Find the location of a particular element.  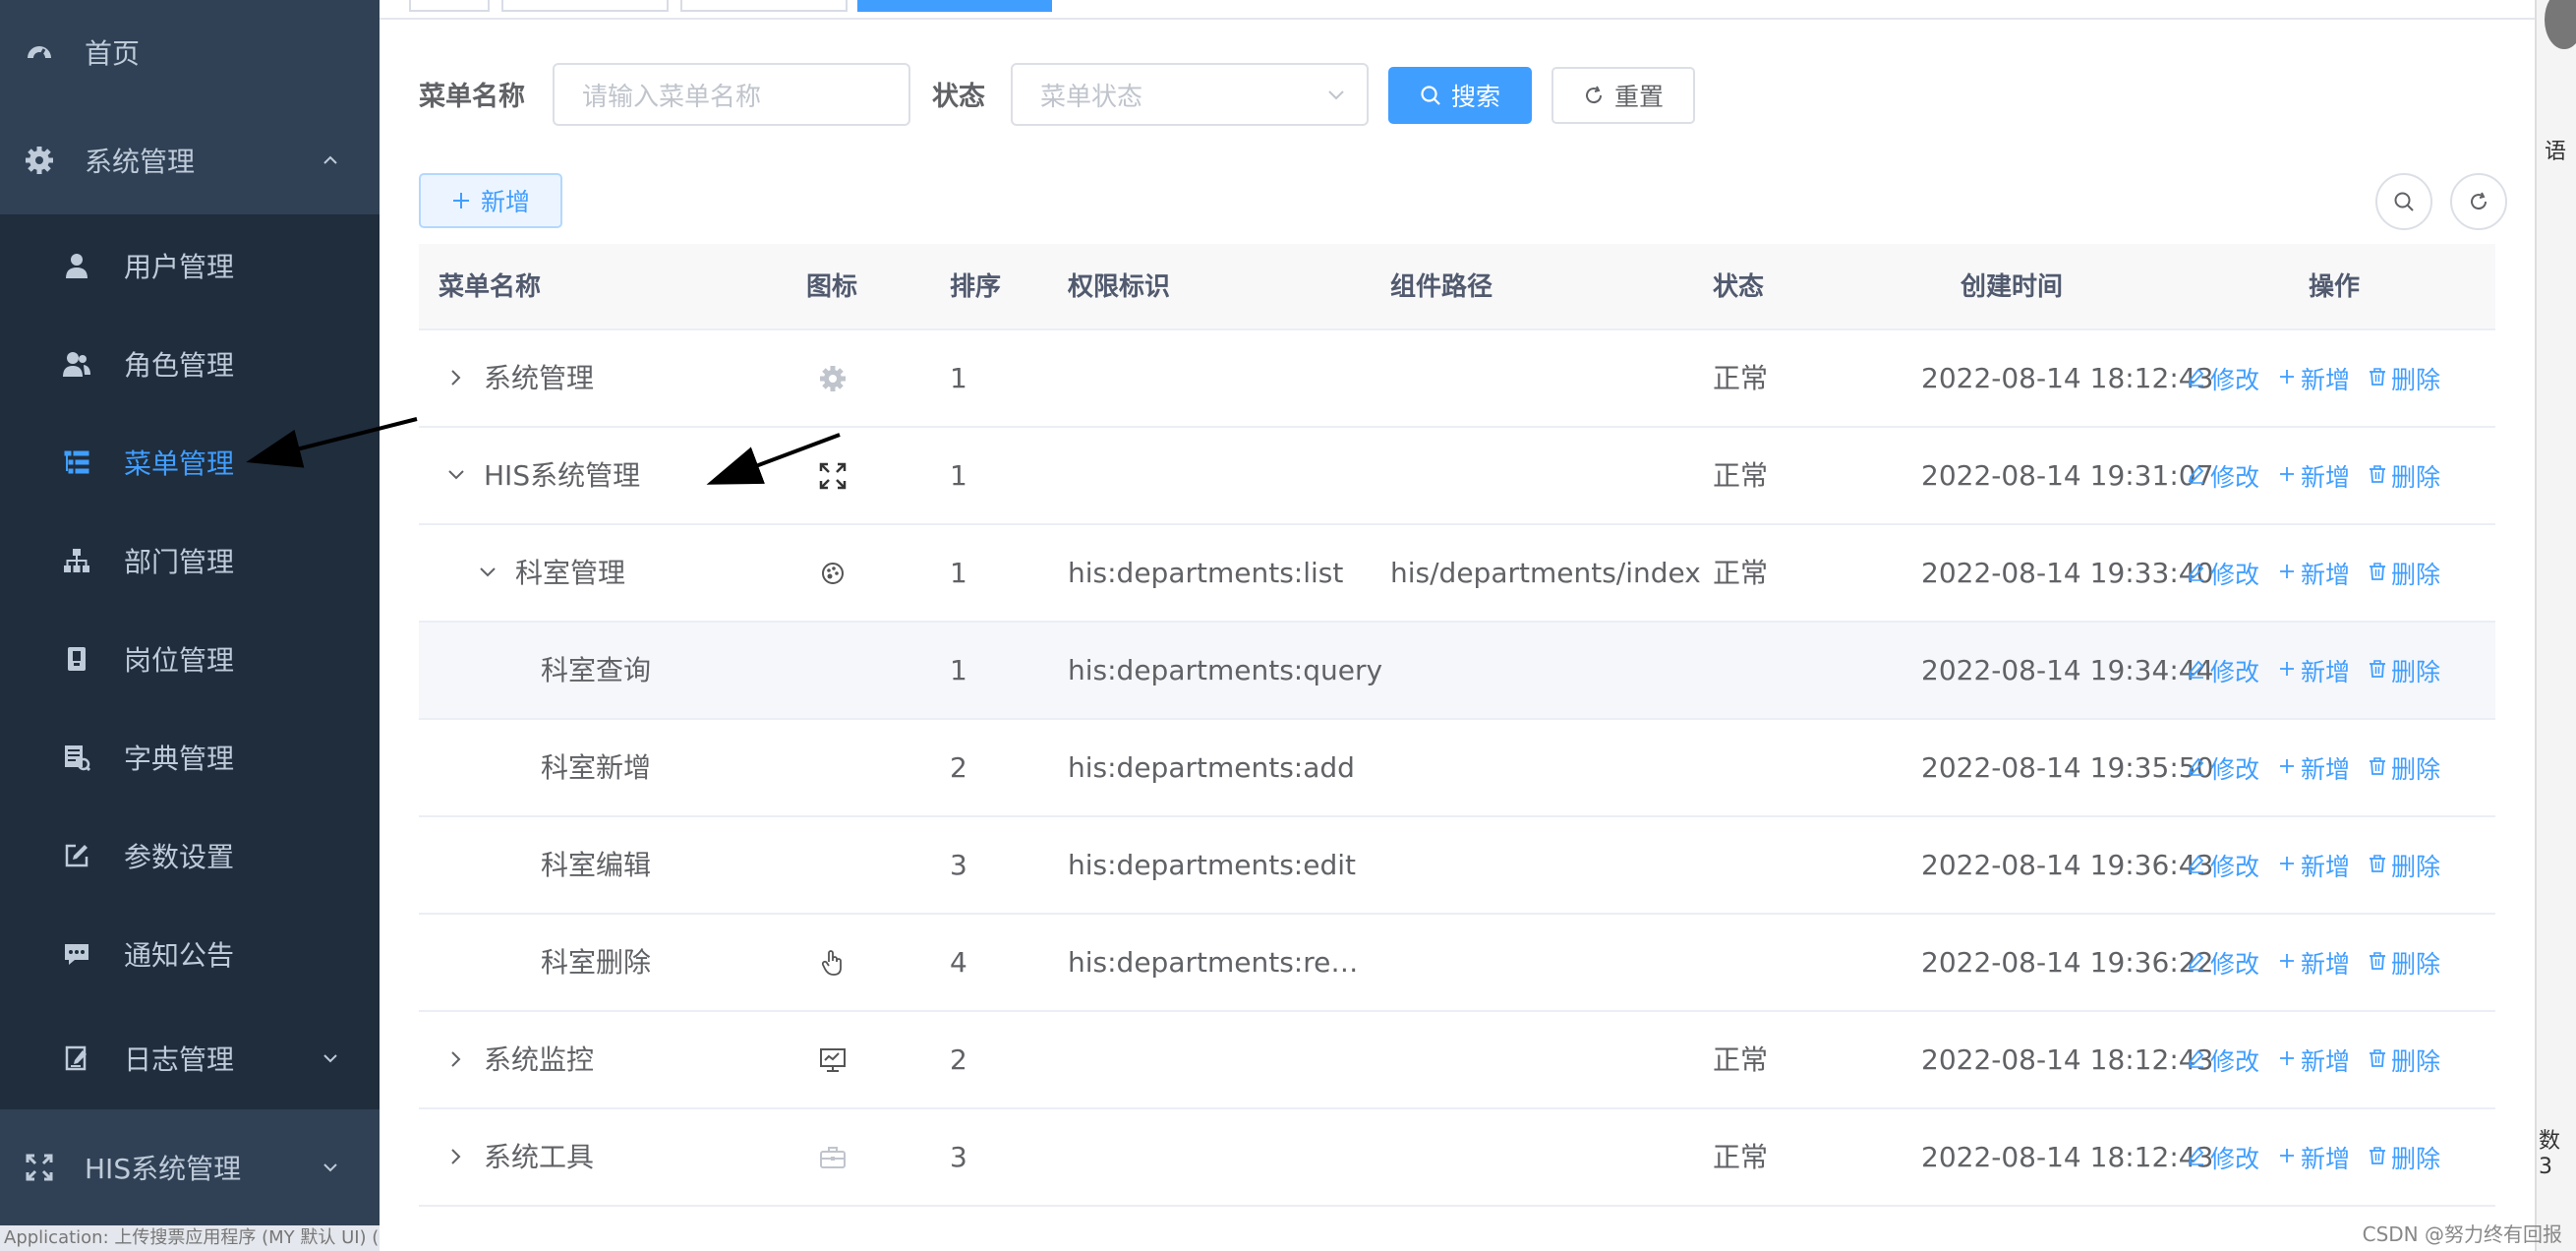

toggle-search-button is located at coordinates (2403, 201).